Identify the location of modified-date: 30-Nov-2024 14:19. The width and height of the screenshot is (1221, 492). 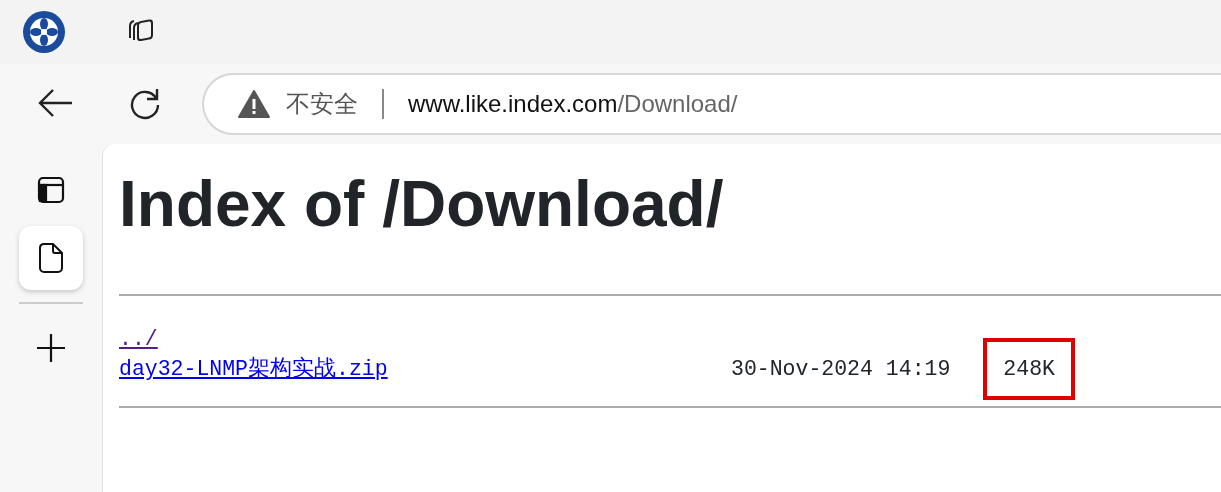
(841, 369).